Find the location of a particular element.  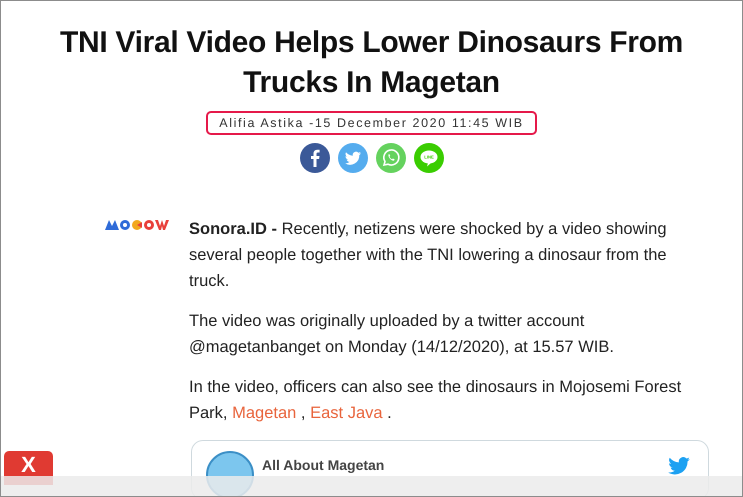

bird-icon is located at coordinates (679, 466).